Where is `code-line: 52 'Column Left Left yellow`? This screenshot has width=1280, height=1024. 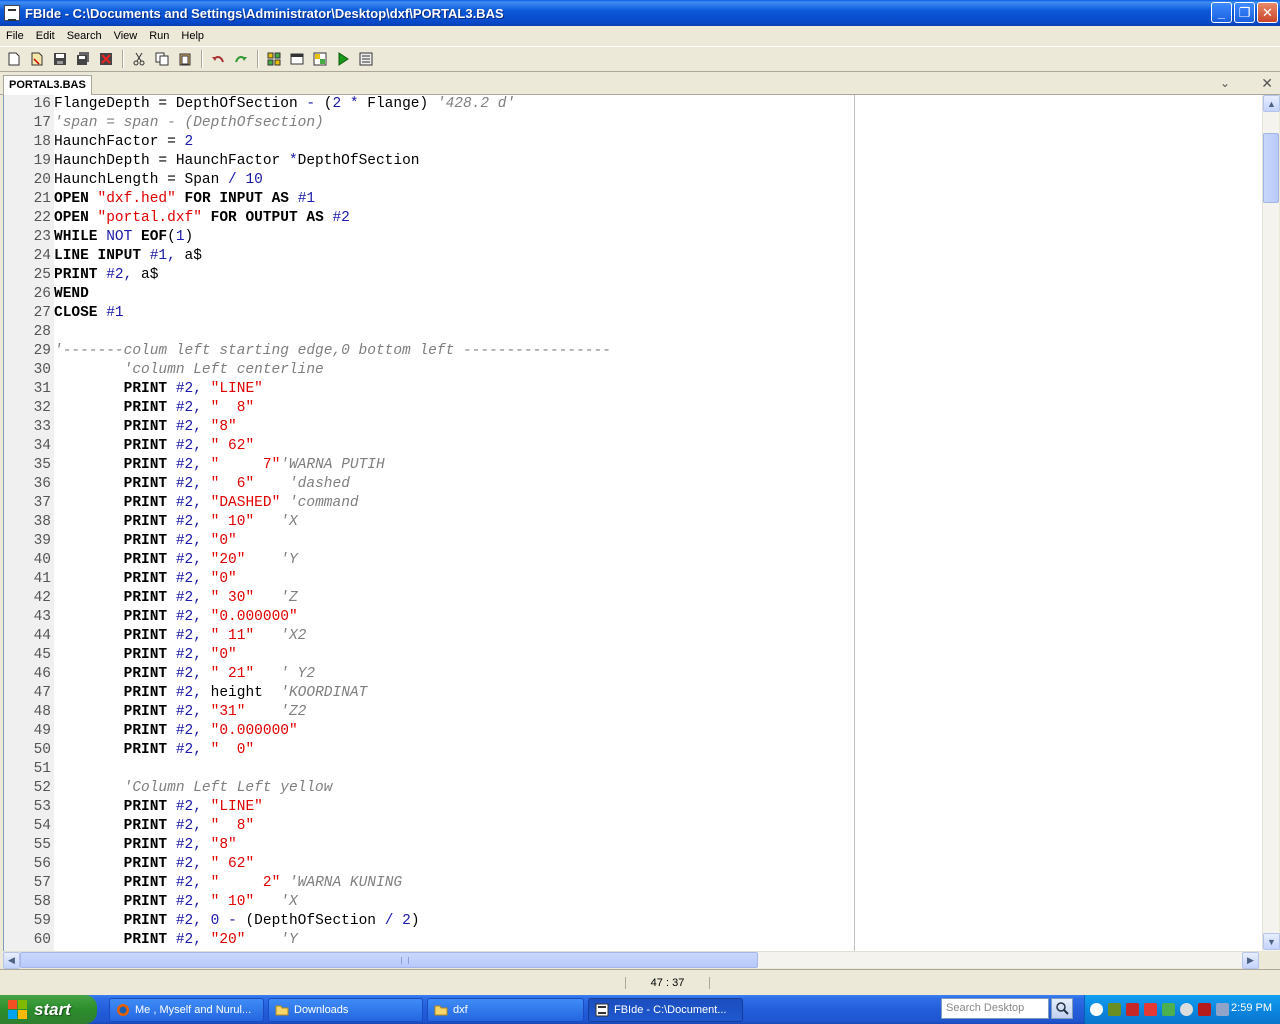
code-line: 52 'Column Left Left yellow is located at coordinates (633, 788).